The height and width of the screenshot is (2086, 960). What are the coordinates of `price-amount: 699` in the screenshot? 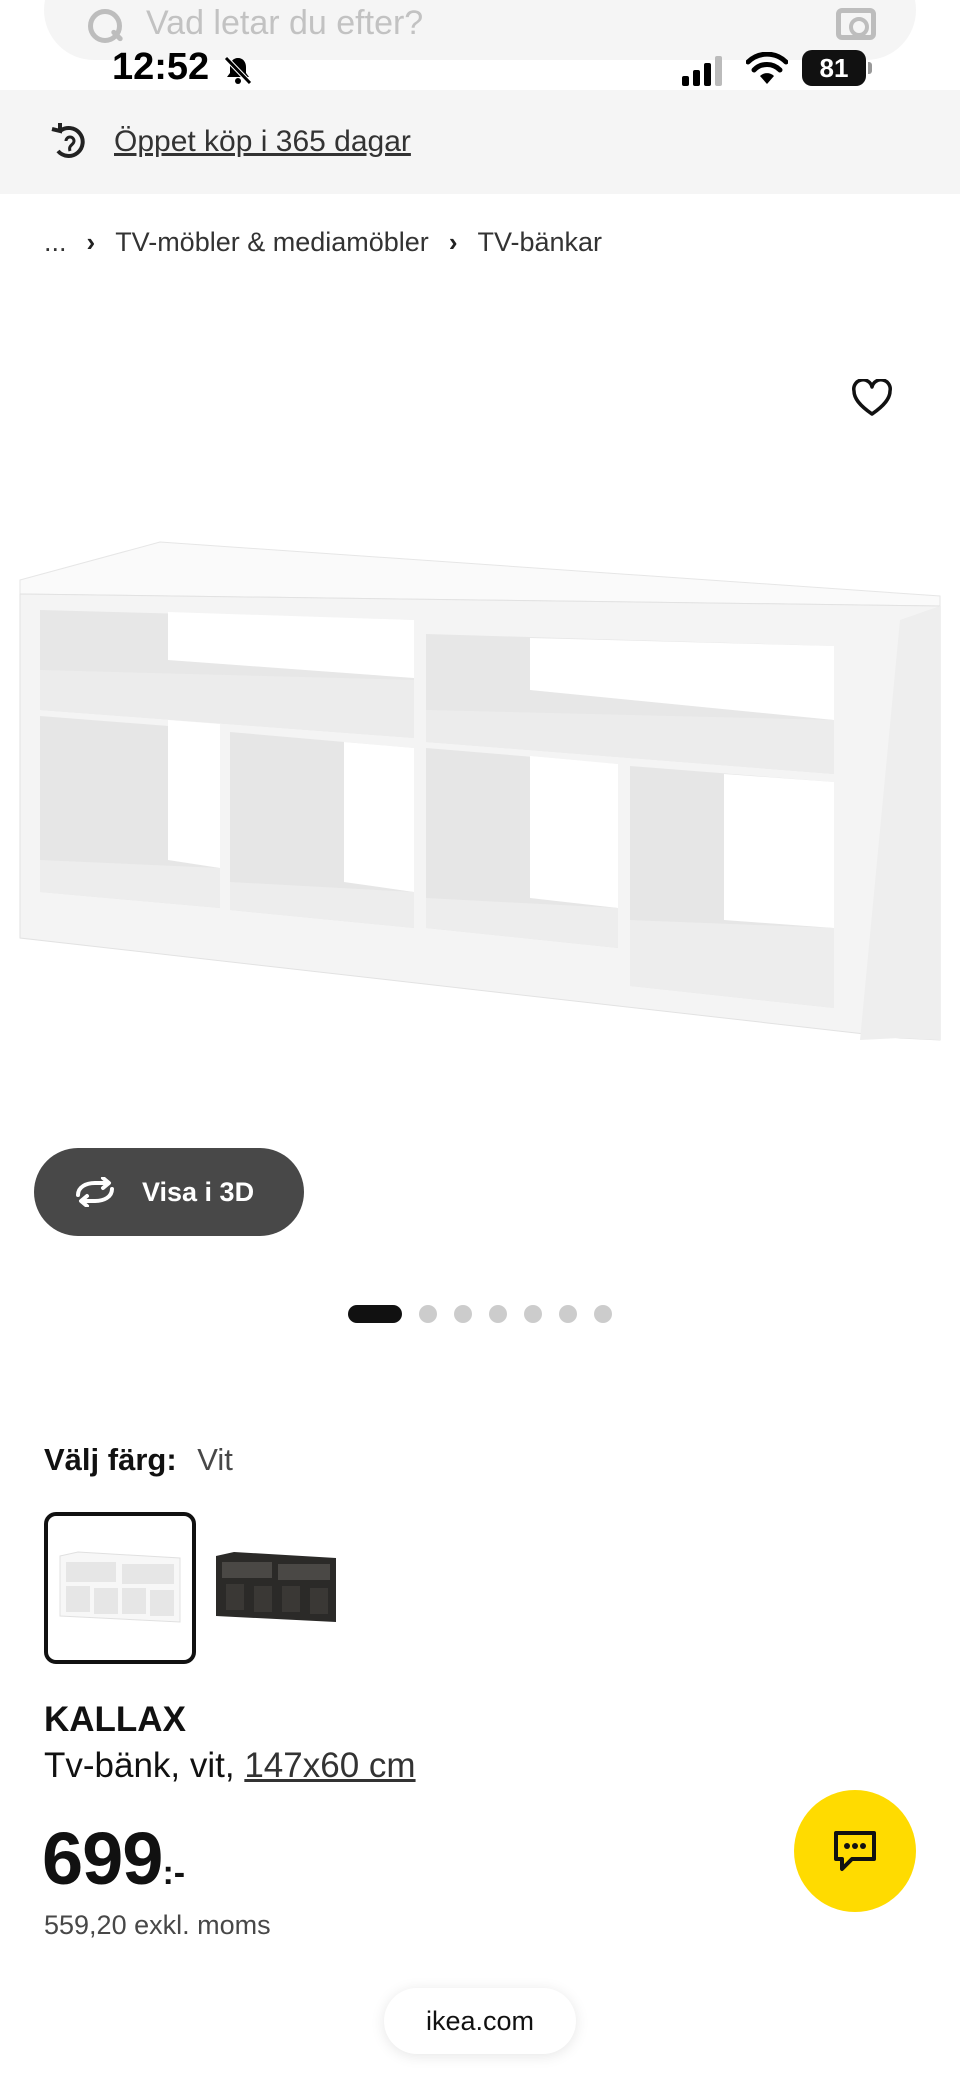 It's located at (102, 1858).